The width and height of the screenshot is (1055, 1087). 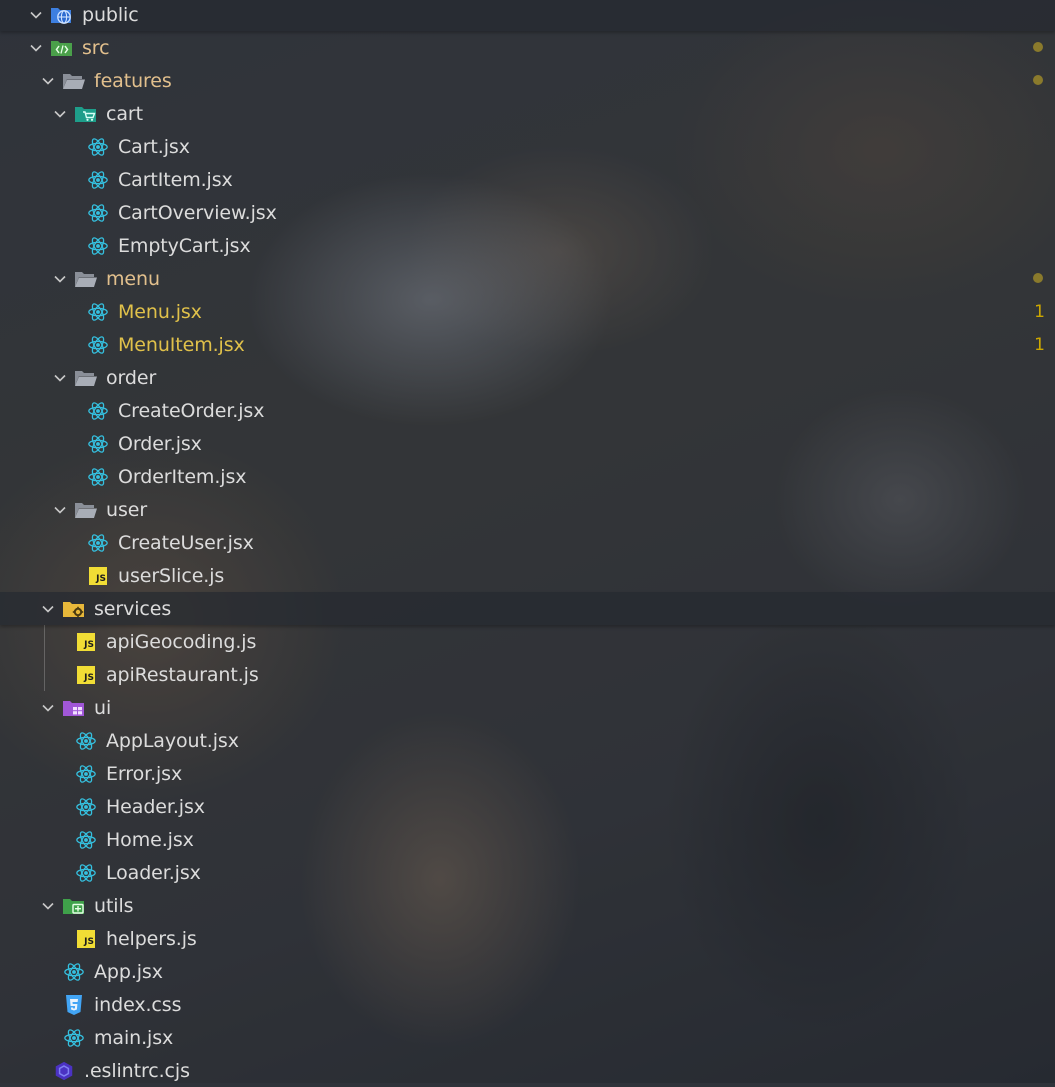 What do you see at coordinates (527, 608) in the screenshot?
I see `folder-row-services: services` at bounding box center [527, 608].